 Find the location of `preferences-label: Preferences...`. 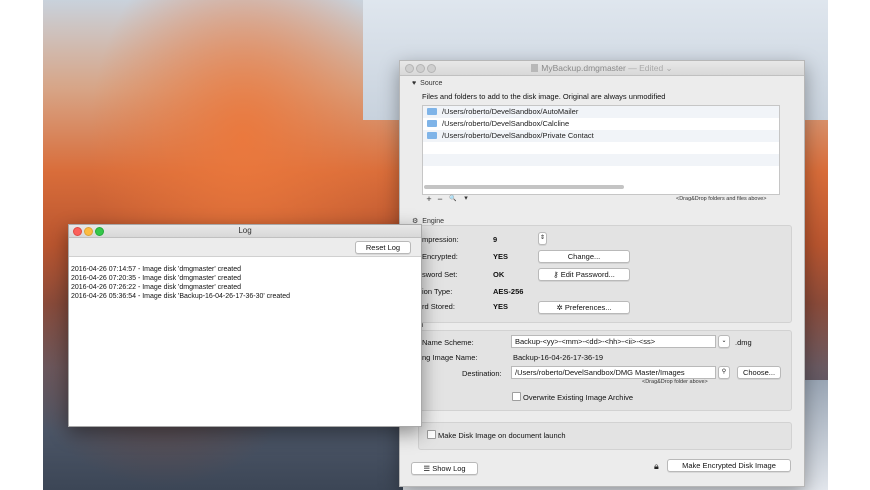

preferences-label: Preferences... is located at coordinates (588, 307).